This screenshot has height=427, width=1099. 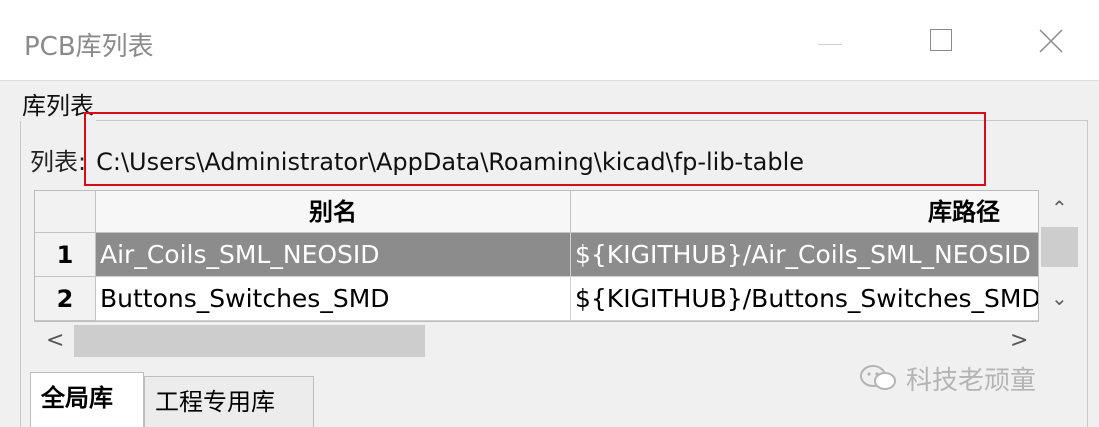 I want to click on path-cell: ${KIGITHUB}/Buttons_Switches_SMD, so click(x=804, y=299).